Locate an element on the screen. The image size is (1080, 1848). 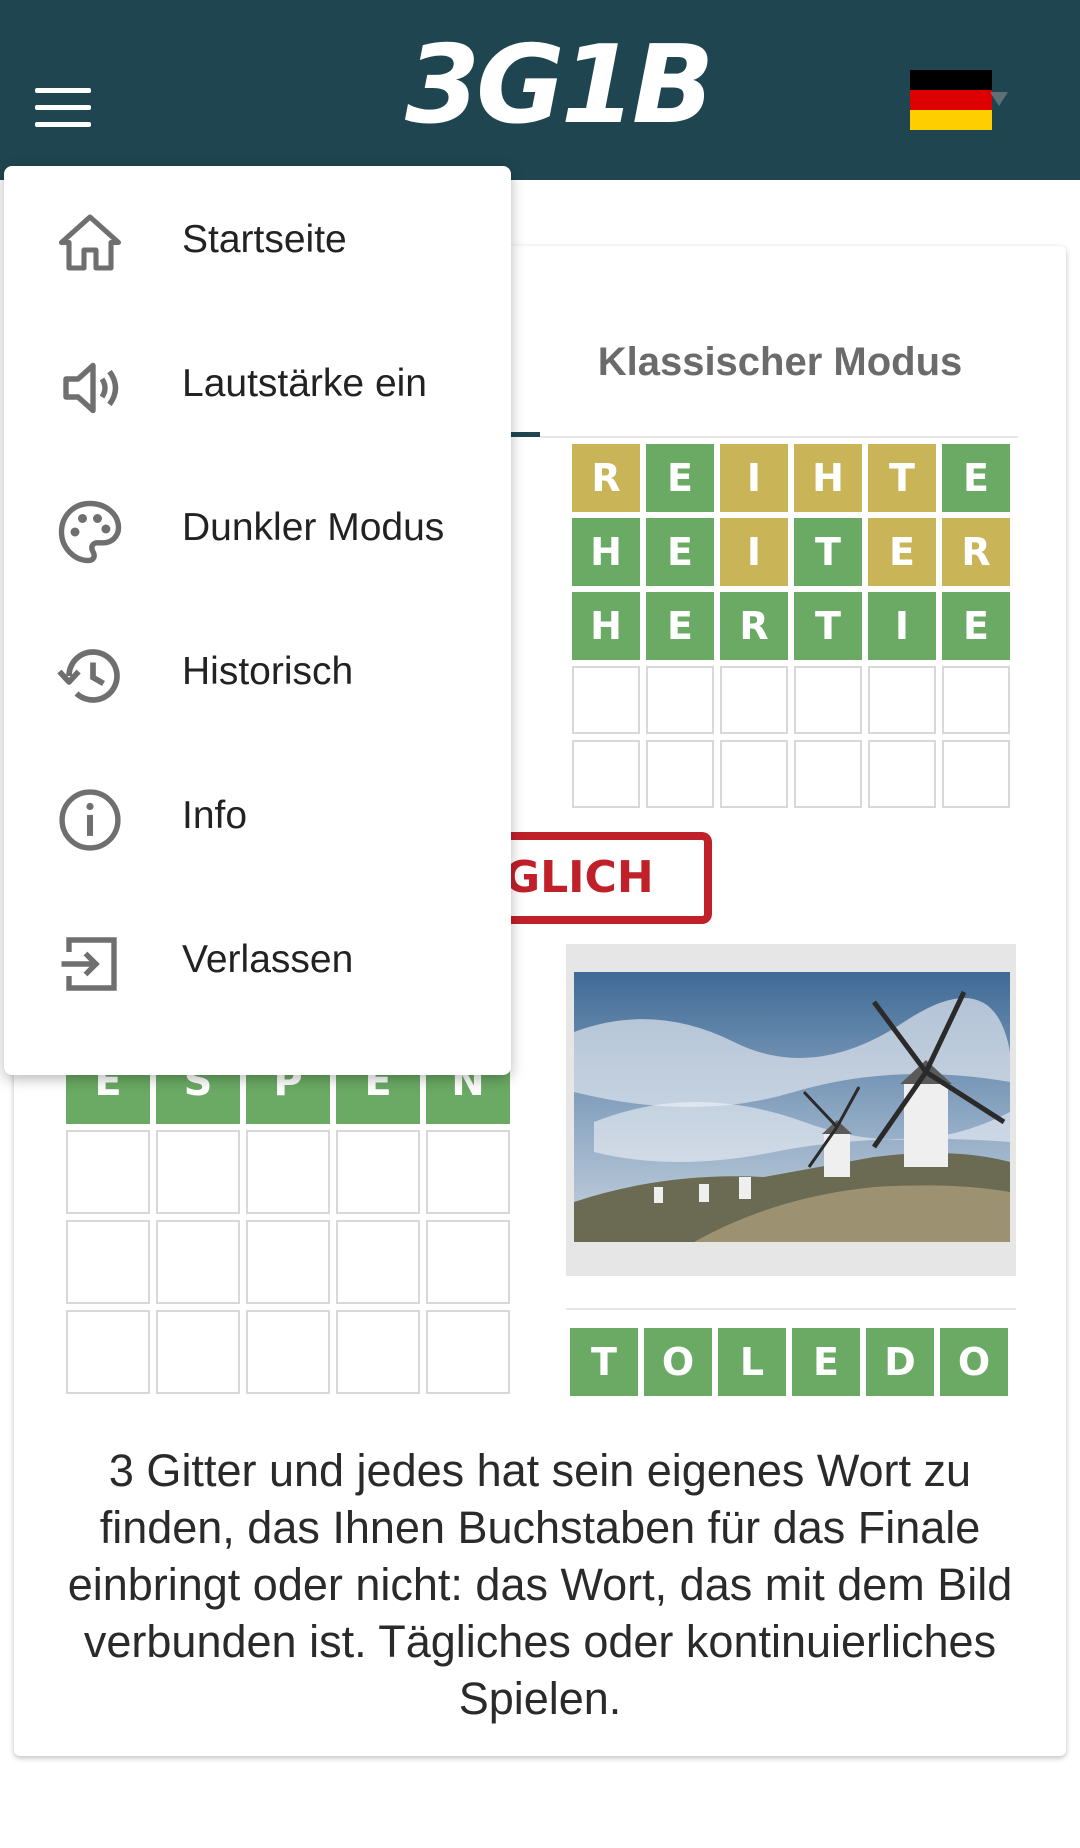
stamp-badge: GLICH is located at coordinates (606, 878).